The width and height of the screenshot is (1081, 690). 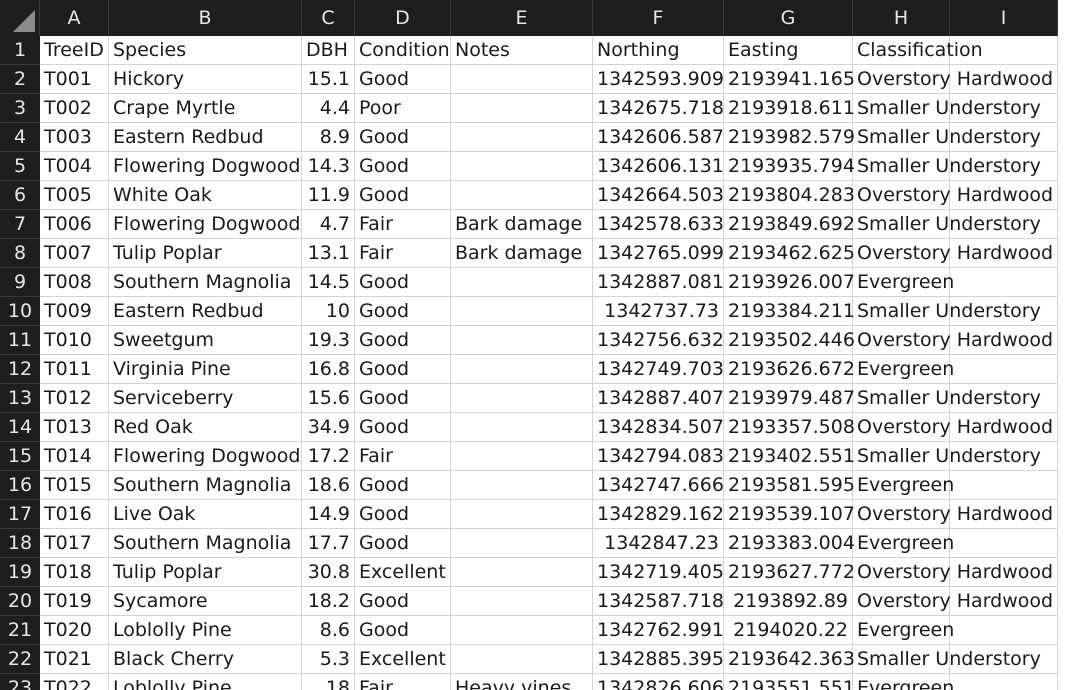 What do you see at coordinates (658, 137) in the screenshot?
I see `cell-f4: 1342606.587` at bounding box center [658, 137].